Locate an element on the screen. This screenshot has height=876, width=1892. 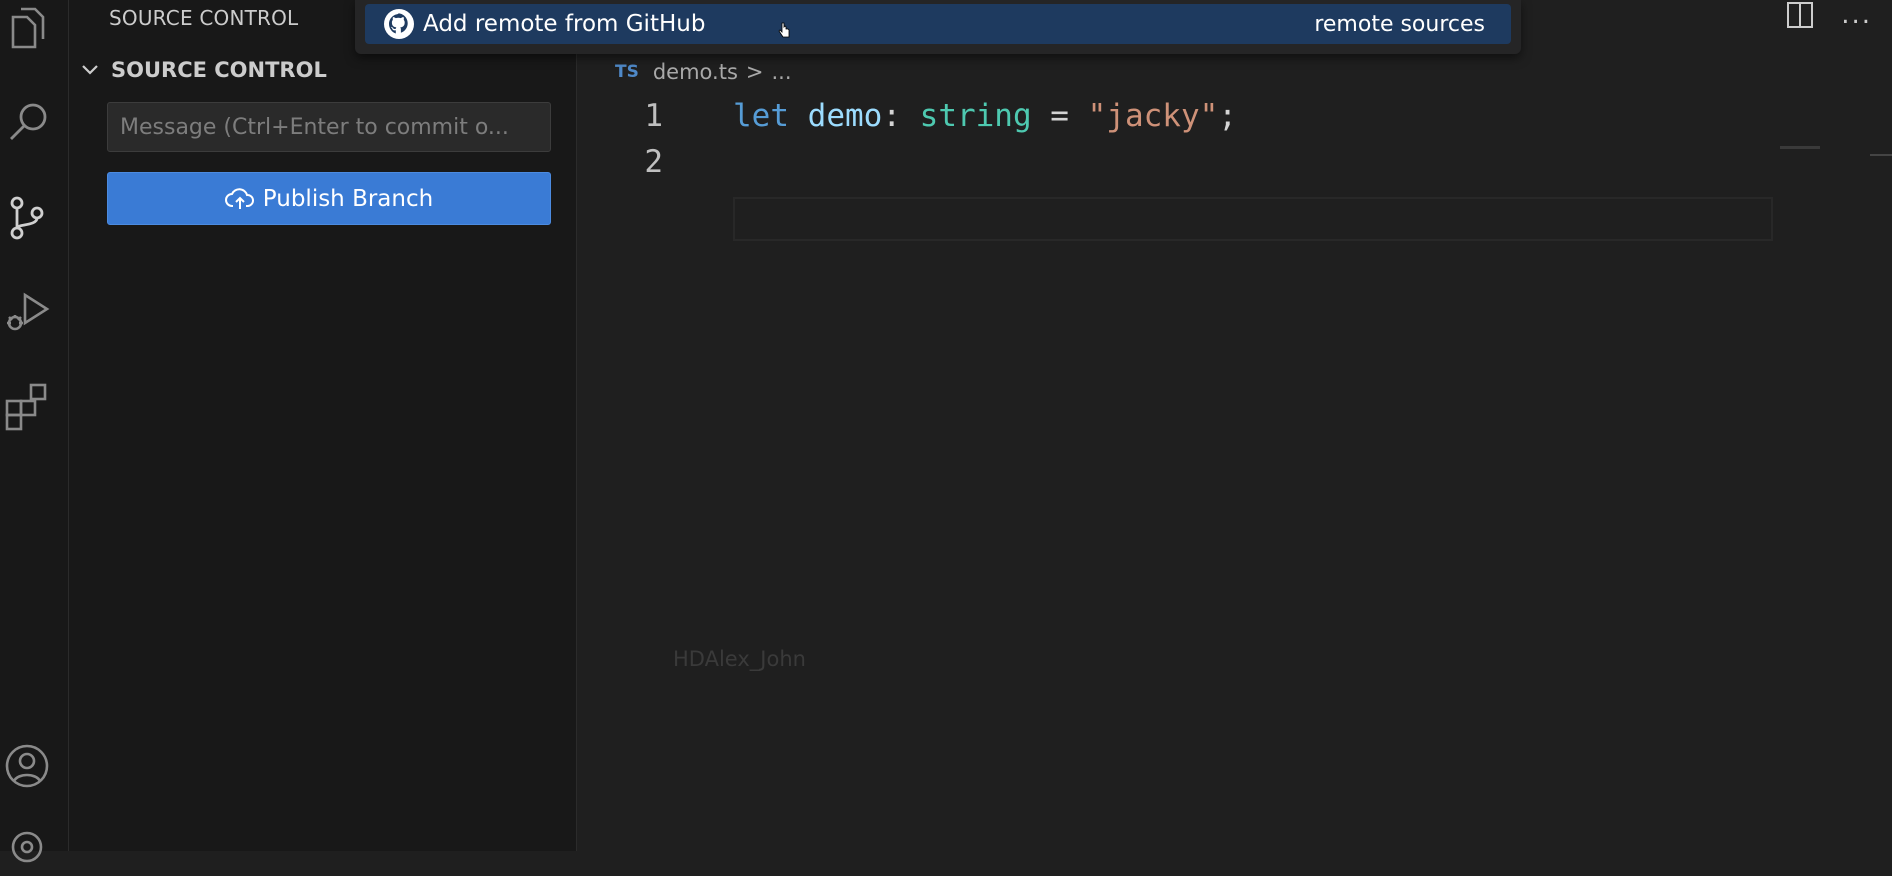
type-token: string is located at coordinates (975, 116).